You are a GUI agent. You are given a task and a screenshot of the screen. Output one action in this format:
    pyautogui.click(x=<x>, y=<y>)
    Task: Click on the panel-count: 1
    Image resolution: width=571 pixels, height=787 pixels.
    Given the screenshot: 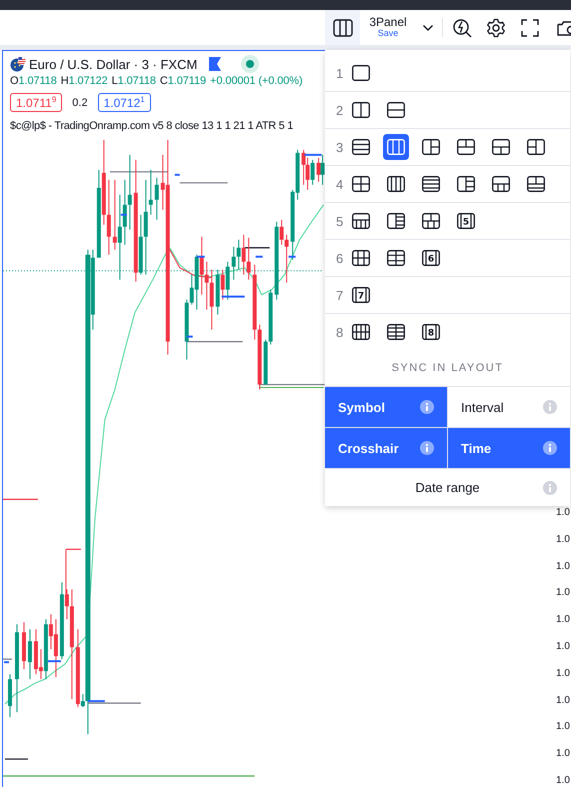 What is the action you would take?
    pyautogui.click(x=340, y=73)
    